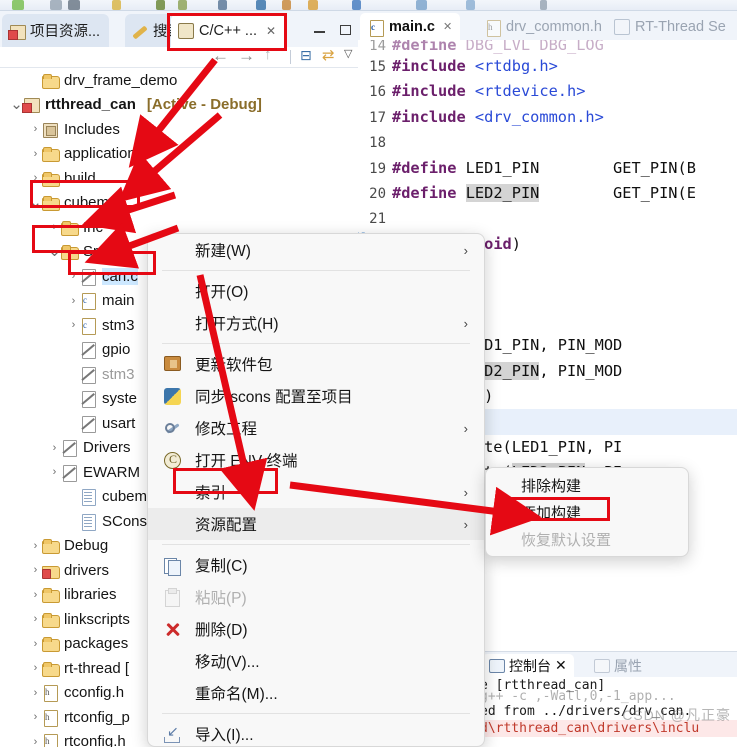 The width and height of the screenshot is (737, 747). Describe the element at coordinates (246, 56) in the screenshot. I see `forward-icon: →` at that location.